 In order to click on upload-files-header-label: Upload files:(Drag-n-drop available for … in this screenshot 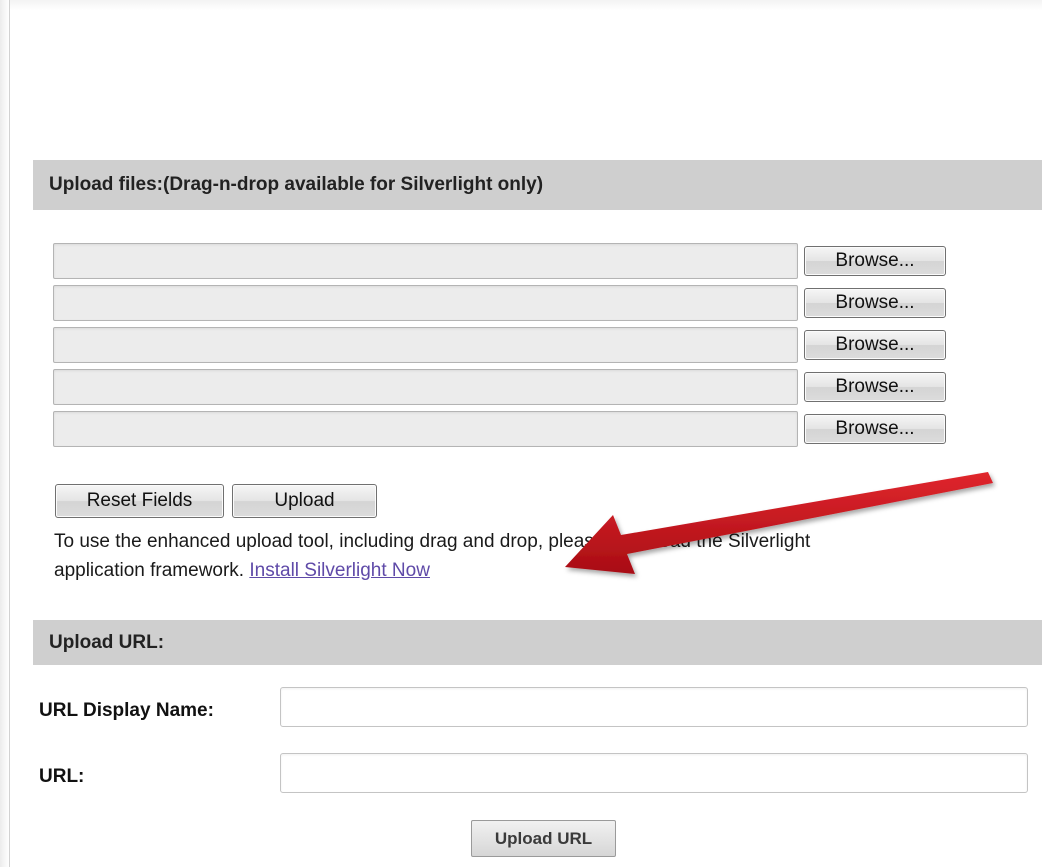, I will do `click(296, 184)`.